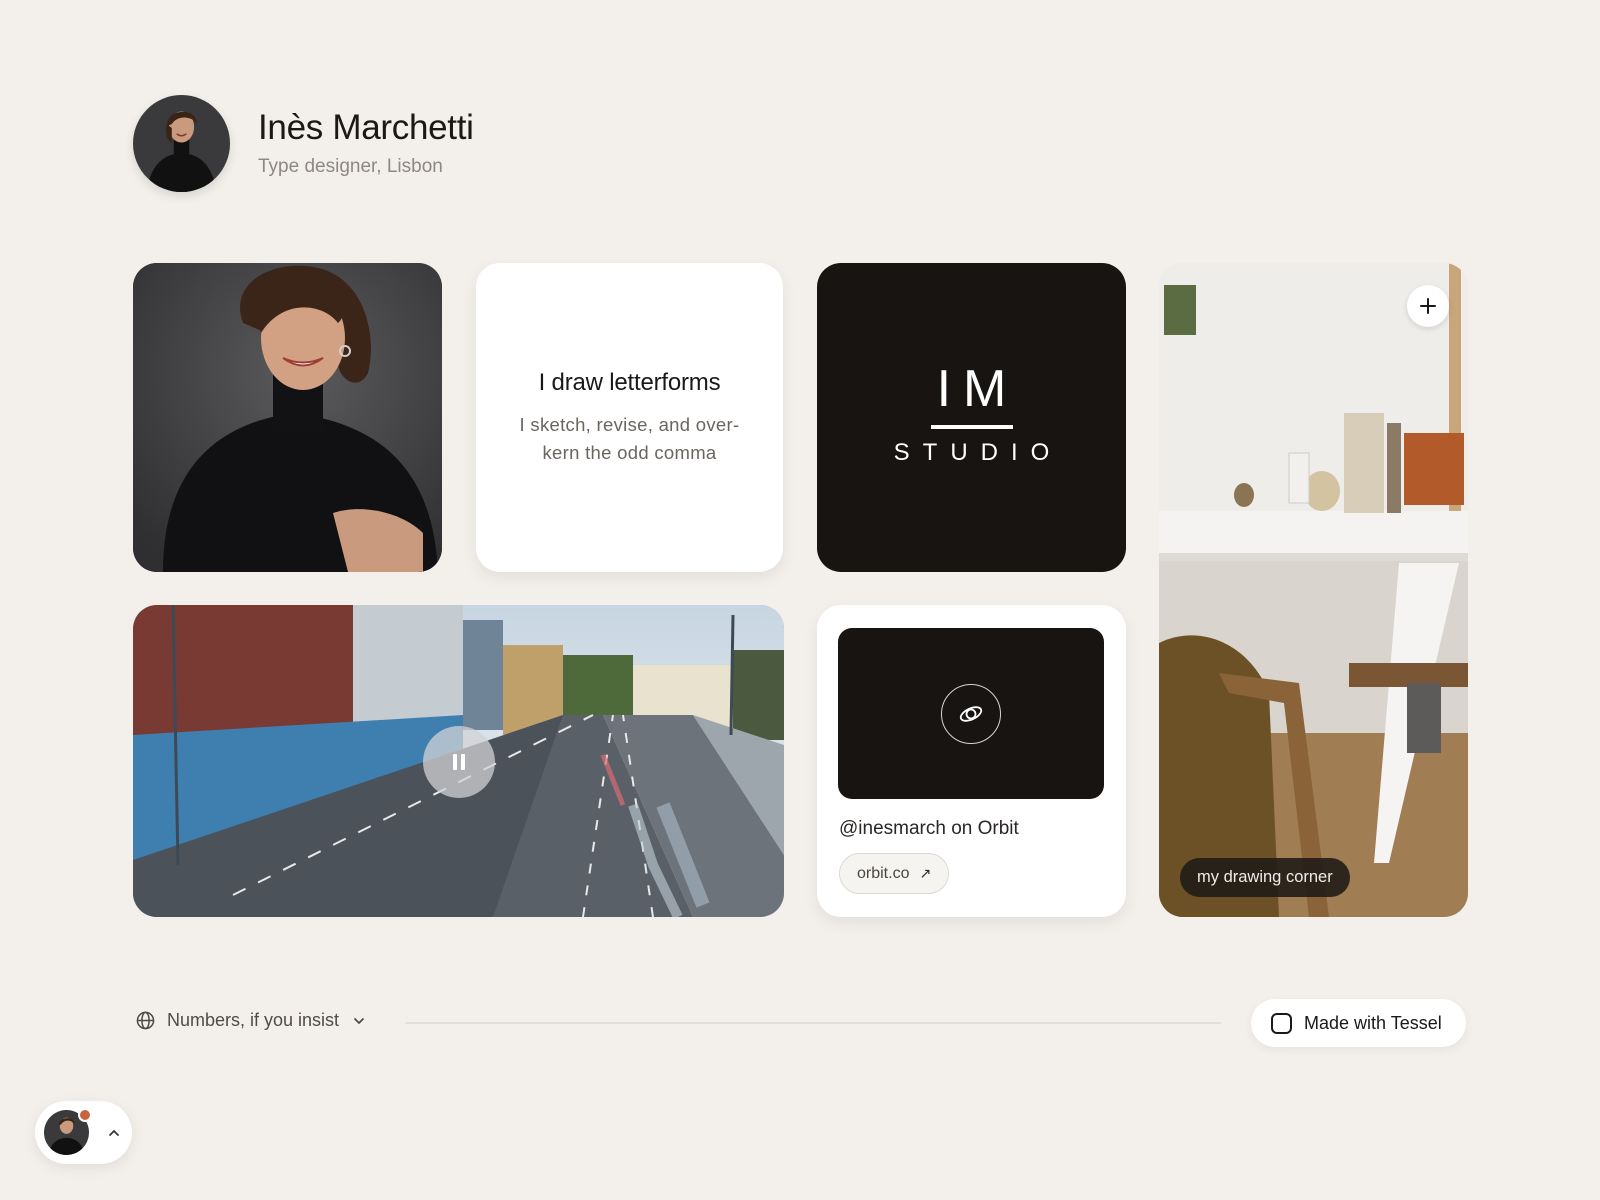 The image size is (1600, 1200). What do you see at coordinates (359, 1020) in the screenshot?
I see `chevron-down-icon` at bounding box center [359, 1020].